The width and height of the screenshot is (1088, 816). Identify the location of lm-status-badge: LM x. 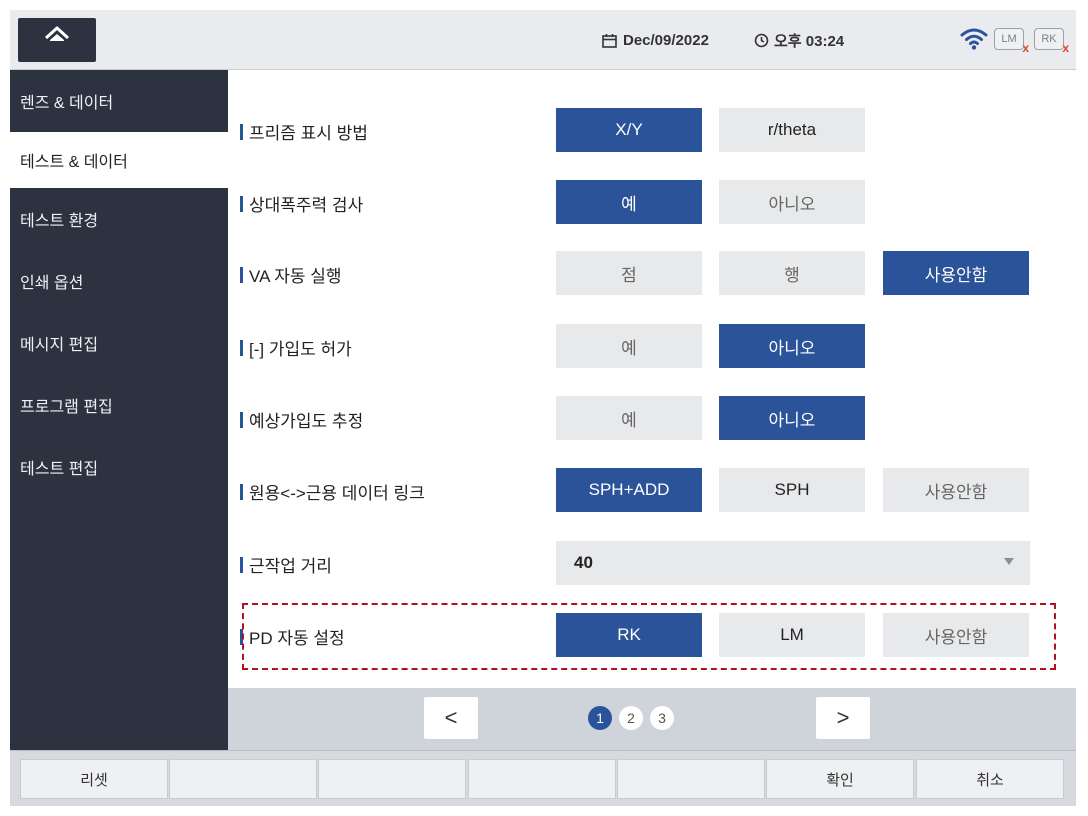
(1011, 41).